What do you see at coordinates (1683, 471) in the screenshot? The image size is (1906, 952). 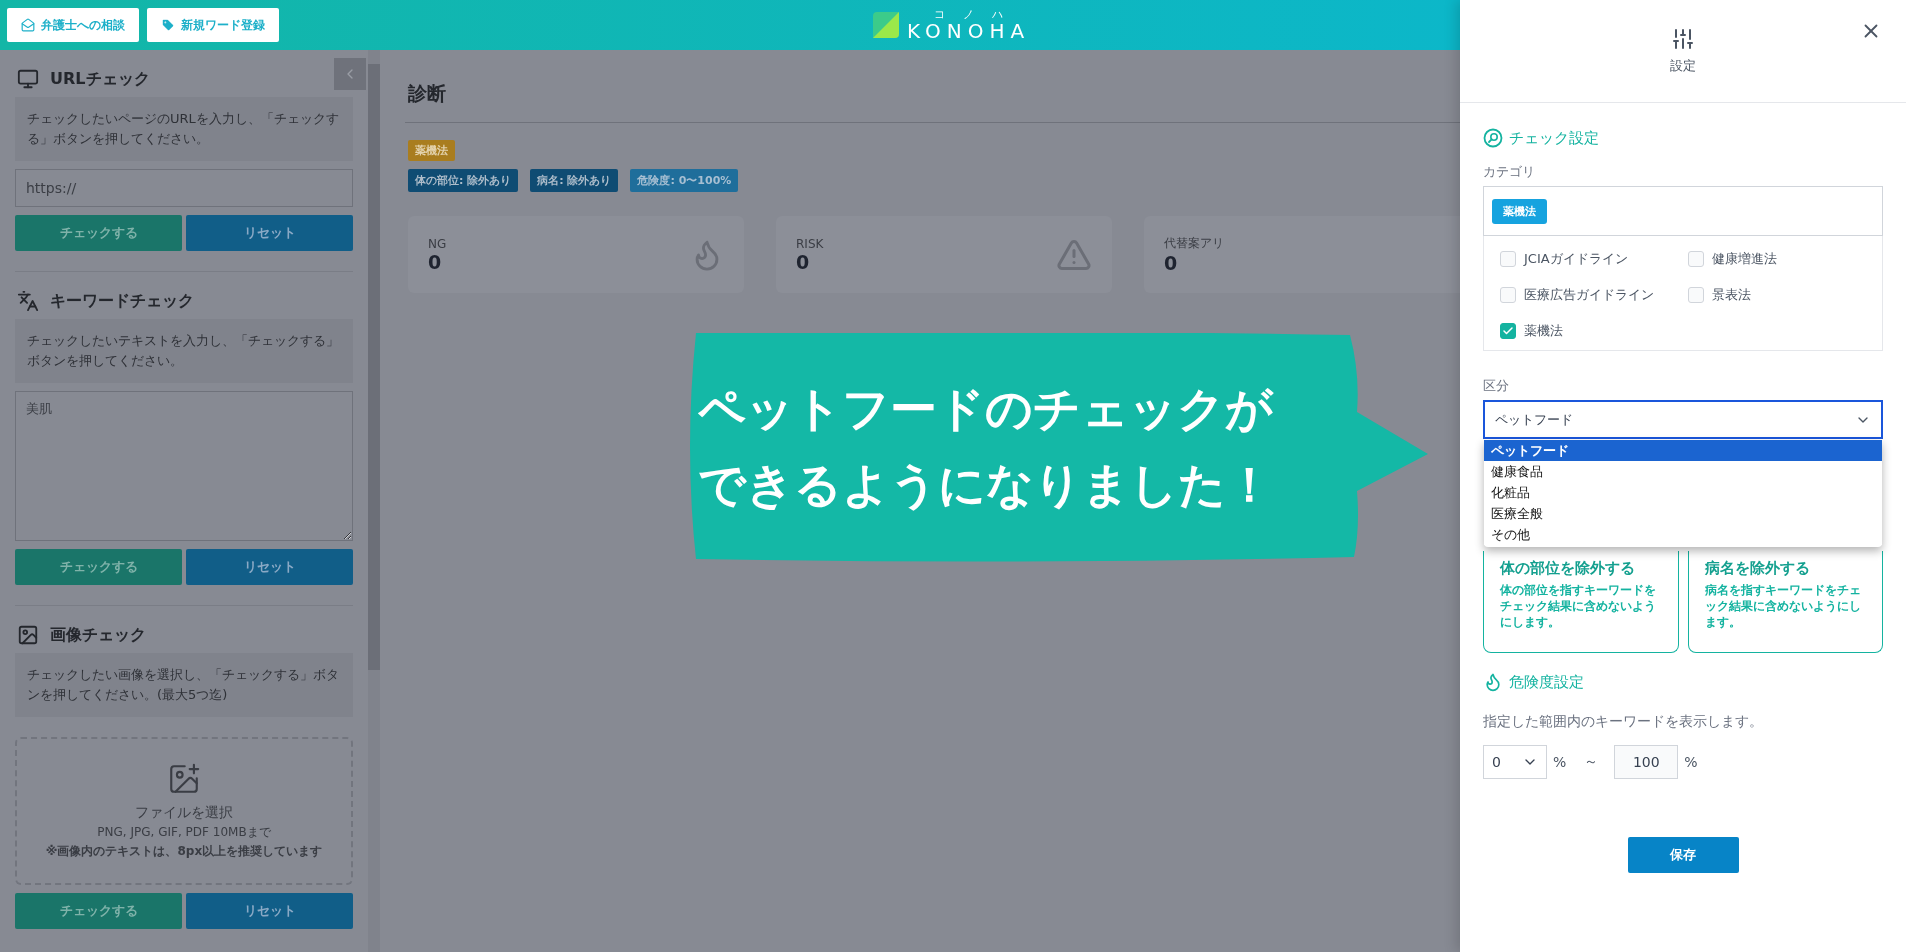 I see `dropdown-option: 健康食品` at bounding box center [1683, 471].